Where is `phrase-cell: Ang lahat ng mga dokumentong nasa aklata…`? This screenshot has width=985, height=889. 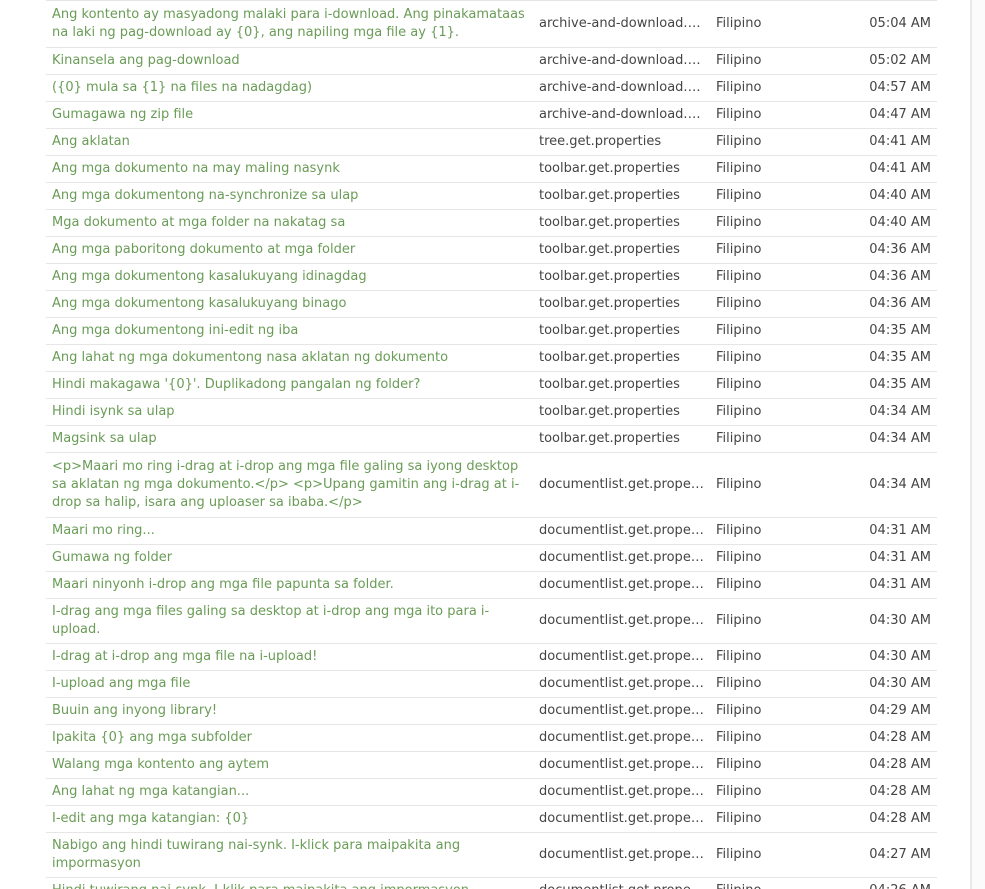
phrase-cell: Ang lahat ng mga dokumentong nasa aklata… is located at coordinates (289, 358).